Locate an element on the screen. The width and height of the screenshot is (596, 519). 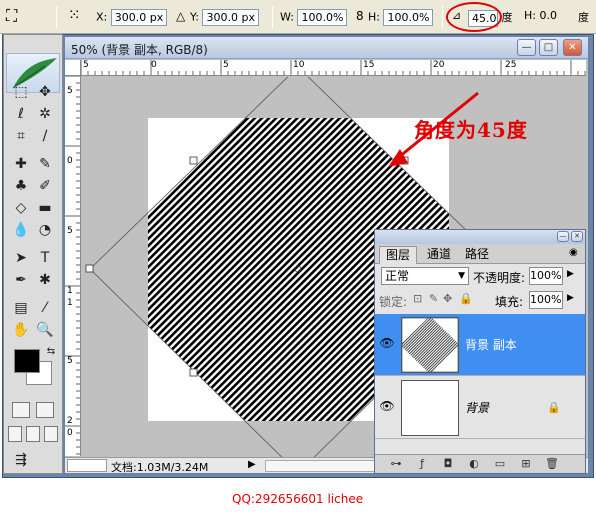
hskew-field: 0.0 is located at coordinates (548, 15).